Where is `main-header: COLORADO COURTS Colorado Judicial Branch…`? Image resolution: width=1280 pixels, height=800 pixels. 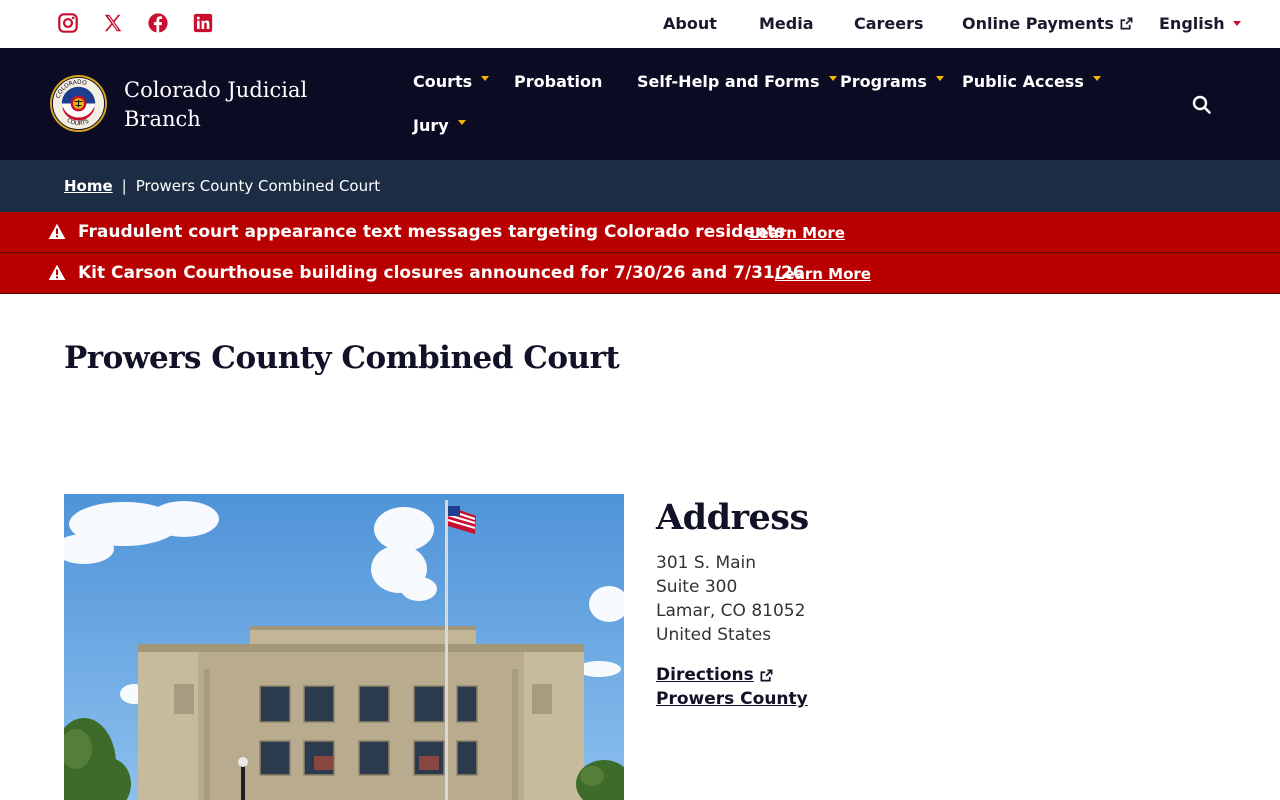
main-header: COLORADO COURTS Colorado Judicial Branch… is located at coordinates (640, 104).